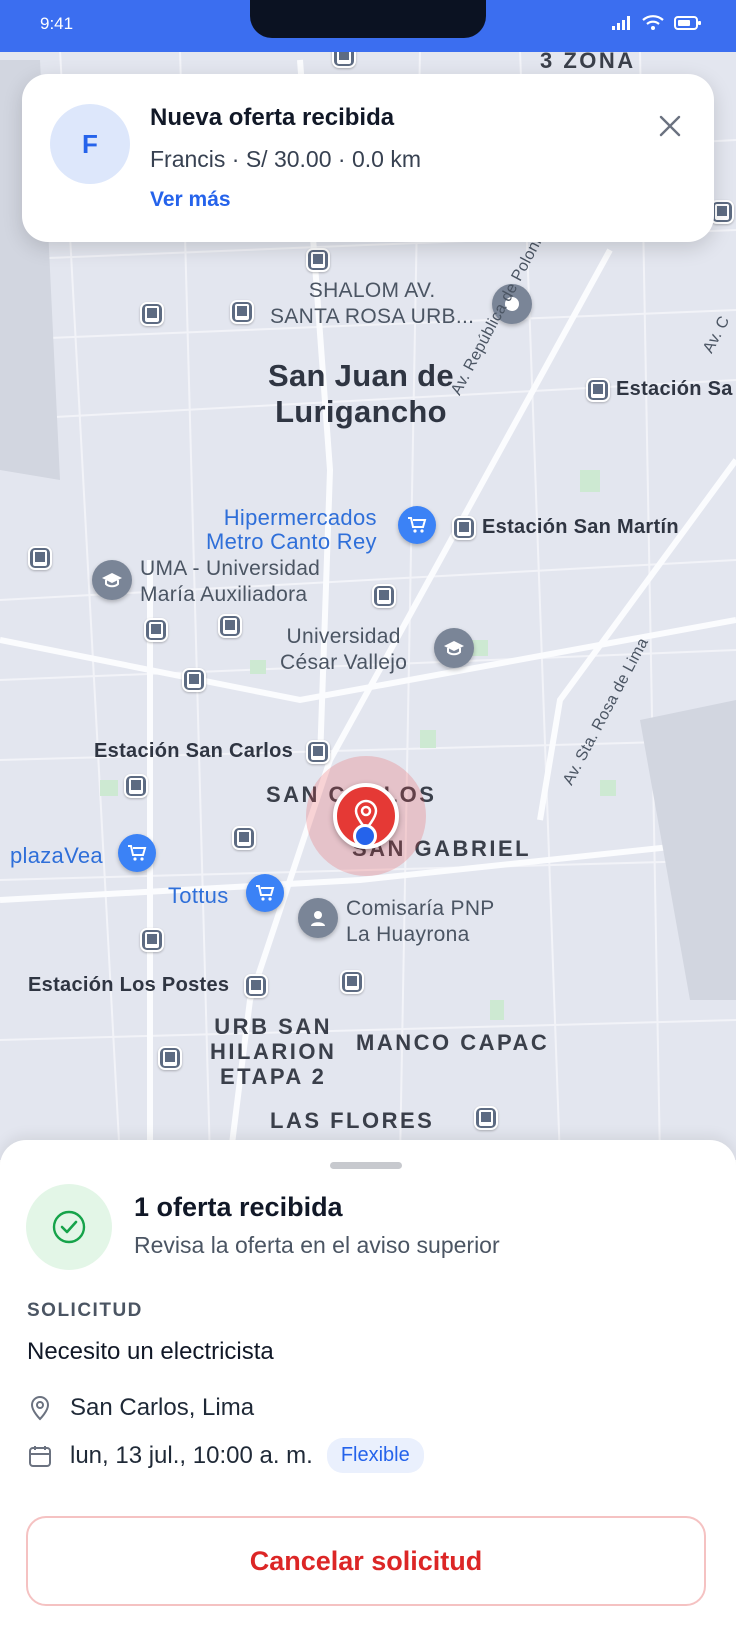 The height and width of the screenshot is (1648, 736). What do you see at coordinates (670, 126) in the screenshot?
I see `close-icon` at bounding box center [670, 126].